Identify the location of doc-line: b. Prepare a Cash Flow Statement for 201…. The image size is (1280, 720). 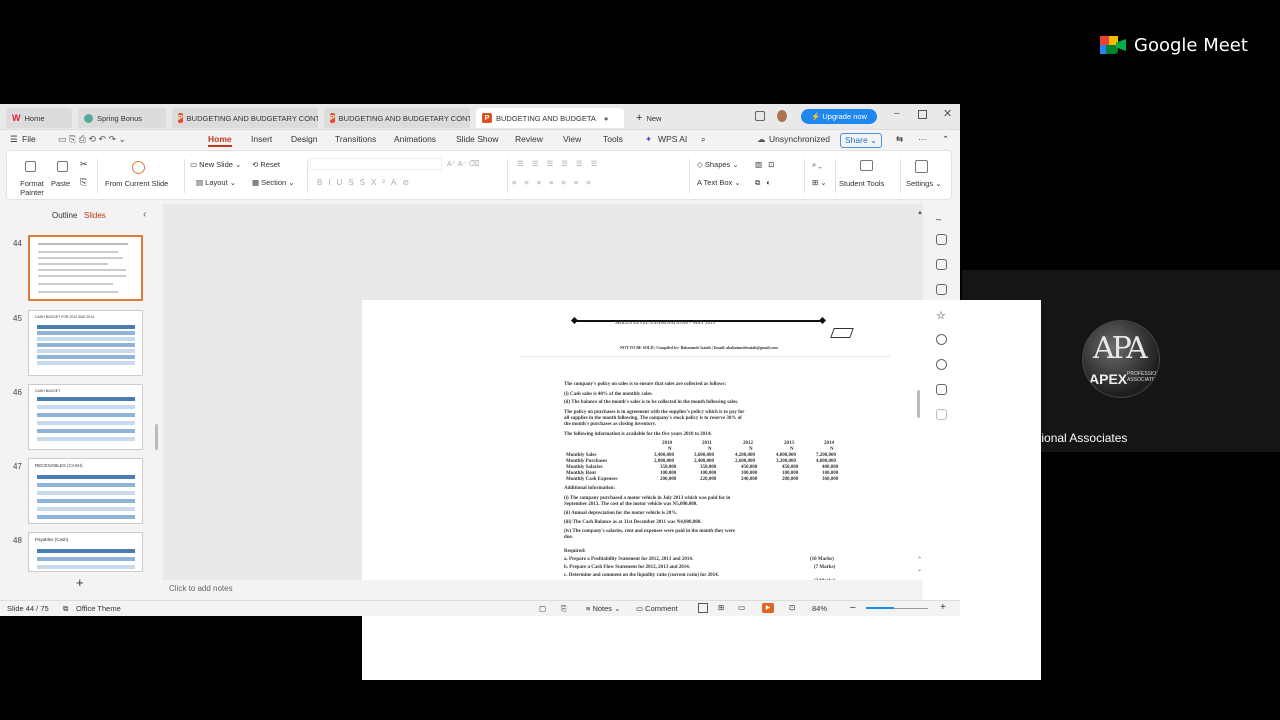
(627, 567).